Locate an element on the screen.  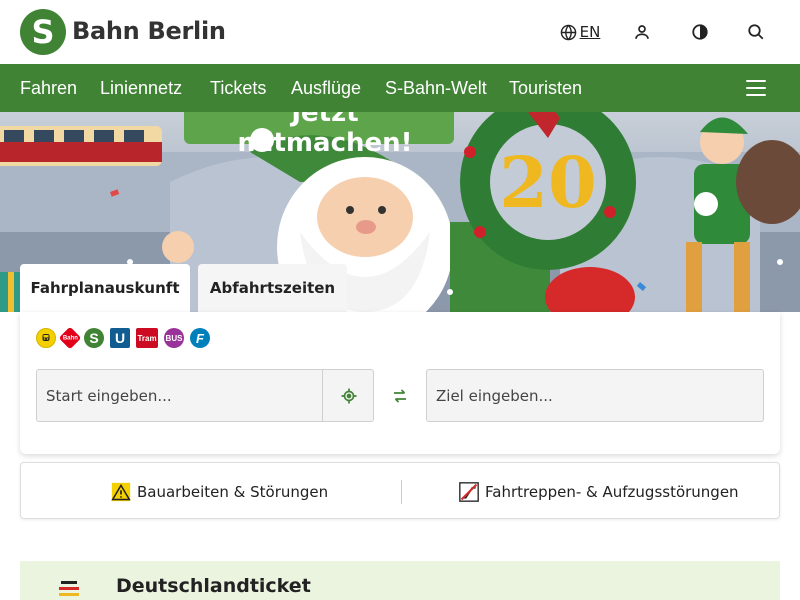
nav-item-ausfluege: Ausflüge is located at coordinates (326, 88).